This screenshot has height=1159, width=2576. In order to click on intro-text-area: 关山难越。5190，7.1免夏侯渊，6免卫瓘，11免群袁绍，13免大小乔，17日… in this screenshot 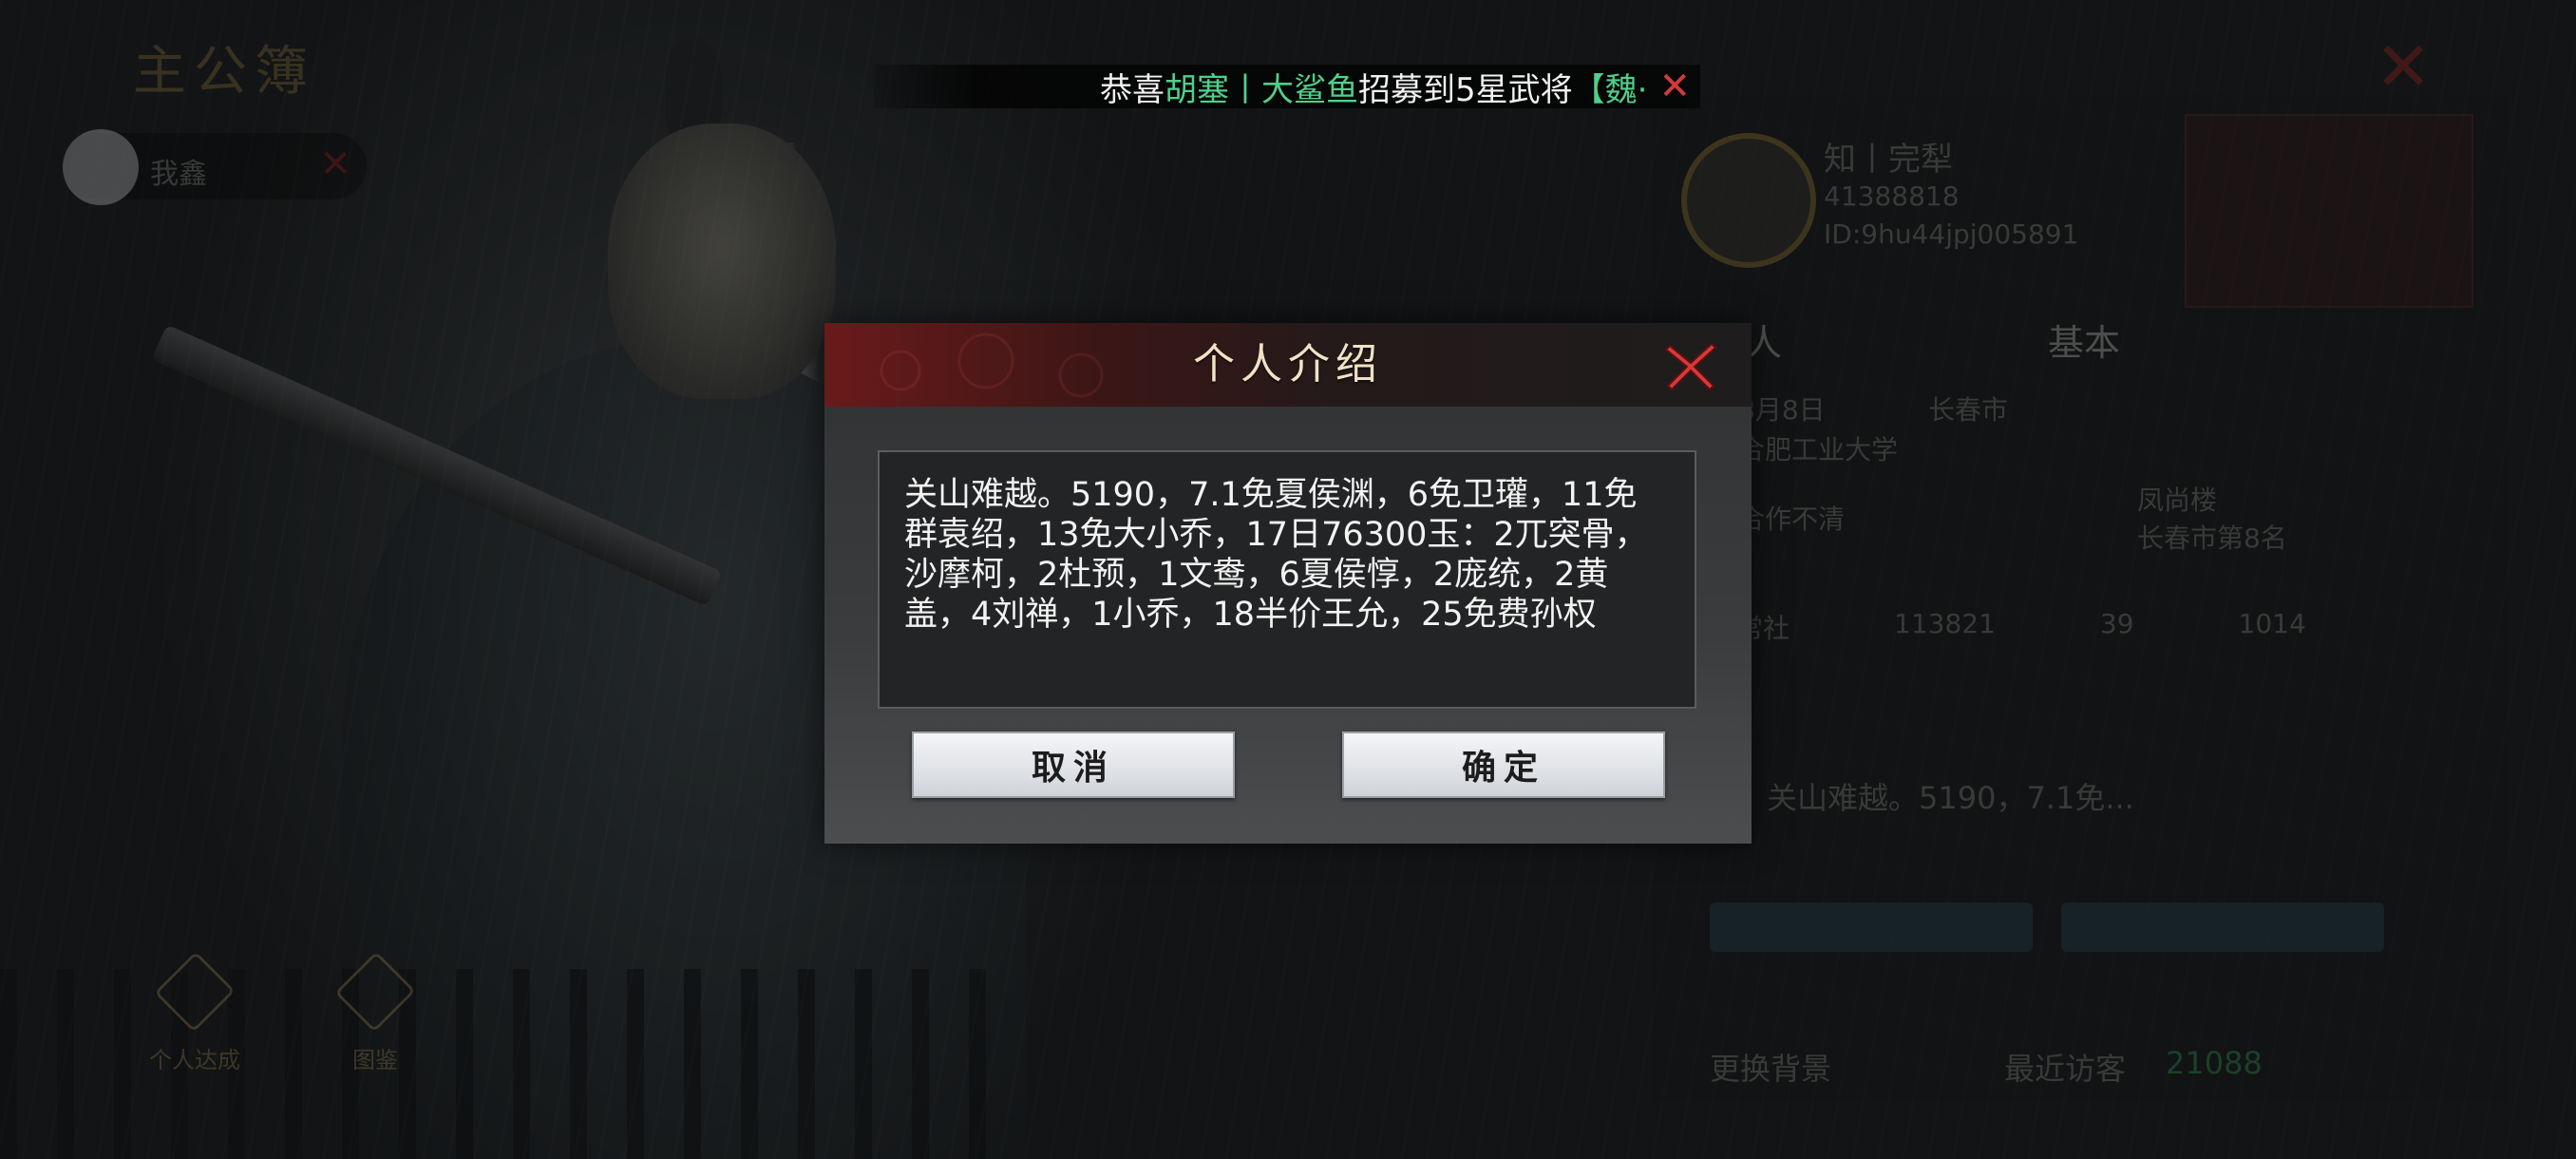, I will do `click(1287, 579)`.